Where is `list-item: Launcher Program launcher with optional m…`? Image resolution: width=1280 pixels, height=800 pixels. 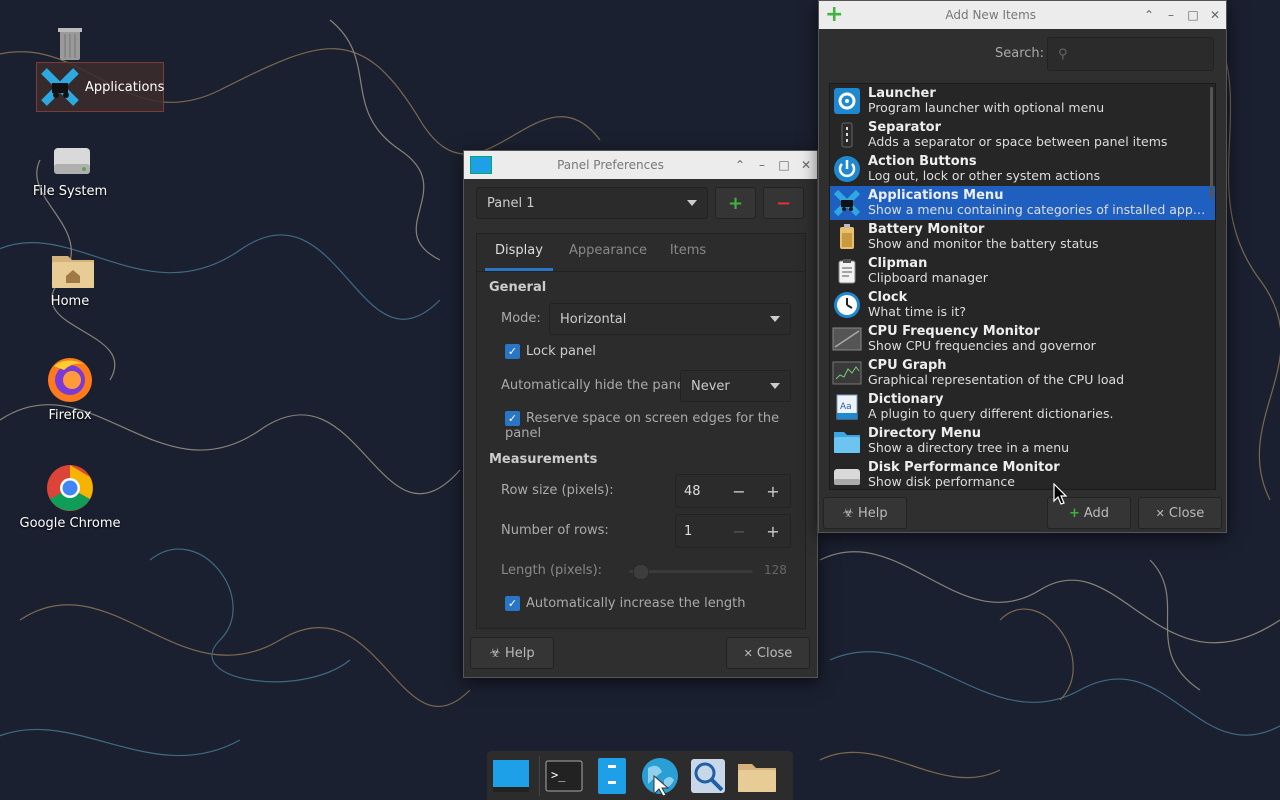 list-item: Launcher Program launcher with optional m… is located at coordinates (1022, 101).